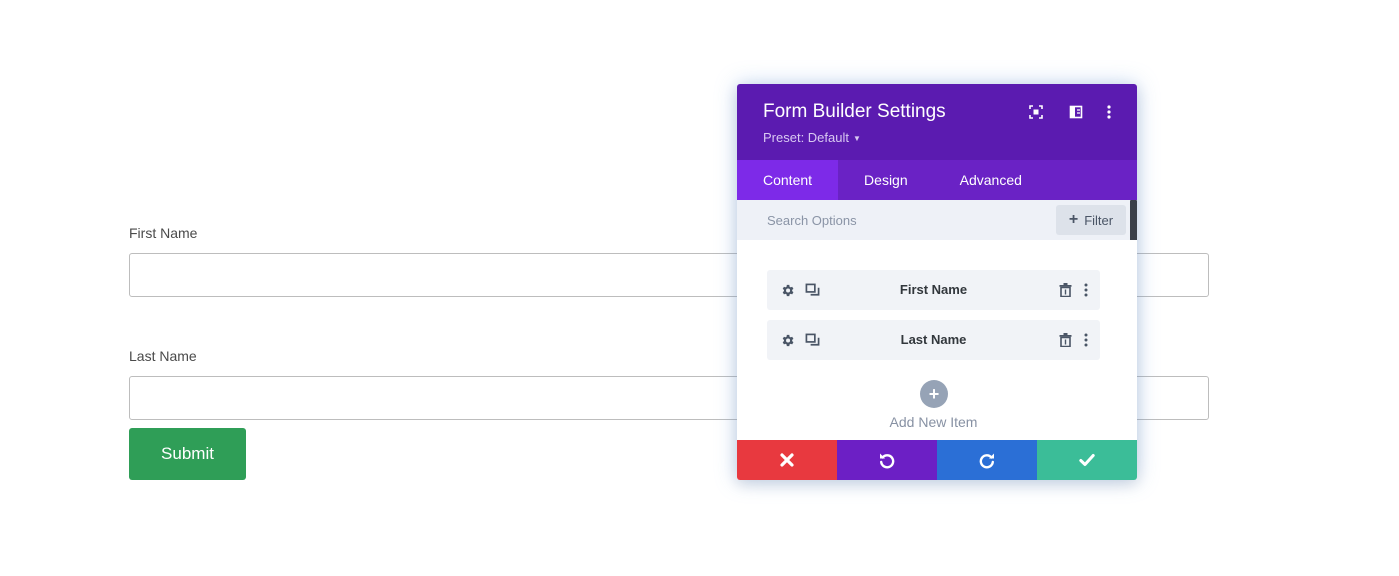  I want to click on tab-content: Content, so click(788, 180).